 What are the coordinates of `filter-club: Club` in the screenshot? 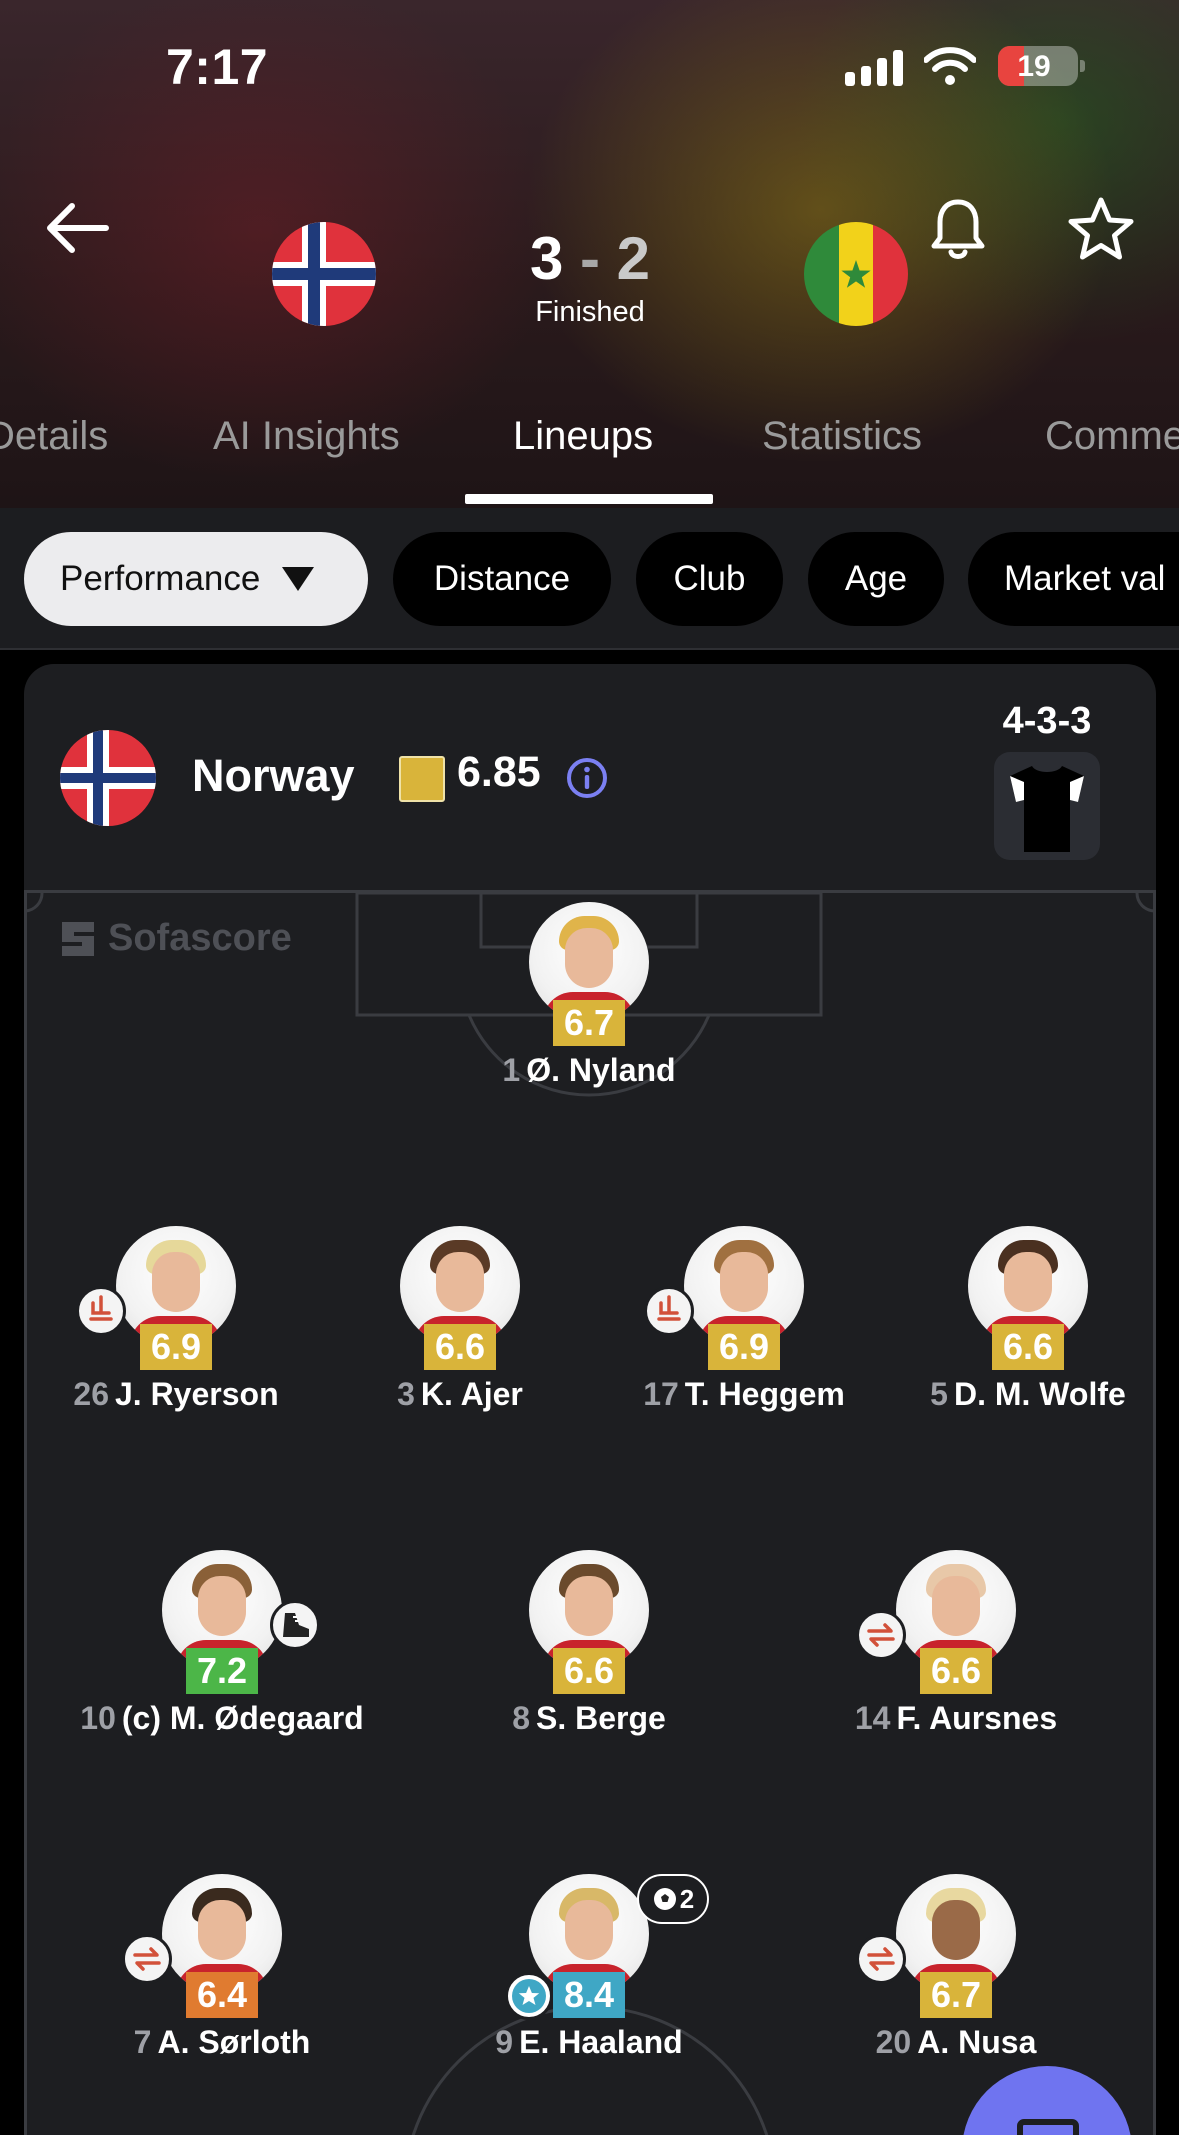 It's located at (709, 579).